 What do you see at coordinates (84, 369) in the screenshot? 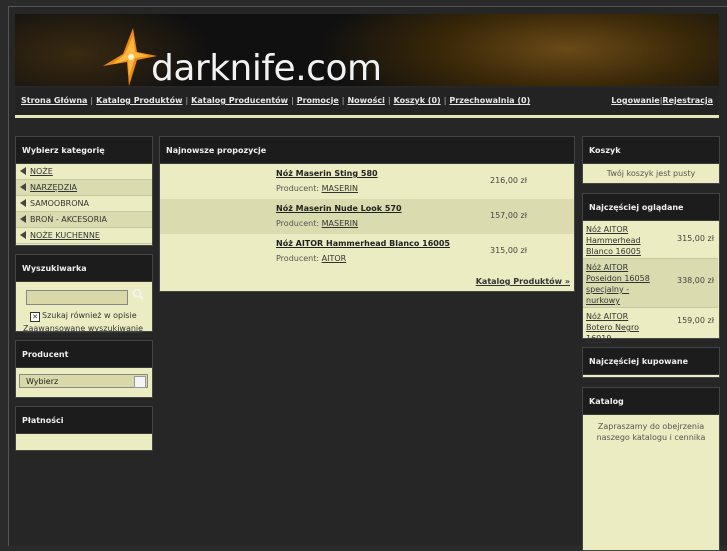
I see `producer-box: Producent Wybierz` at bounding box center [84, 369].